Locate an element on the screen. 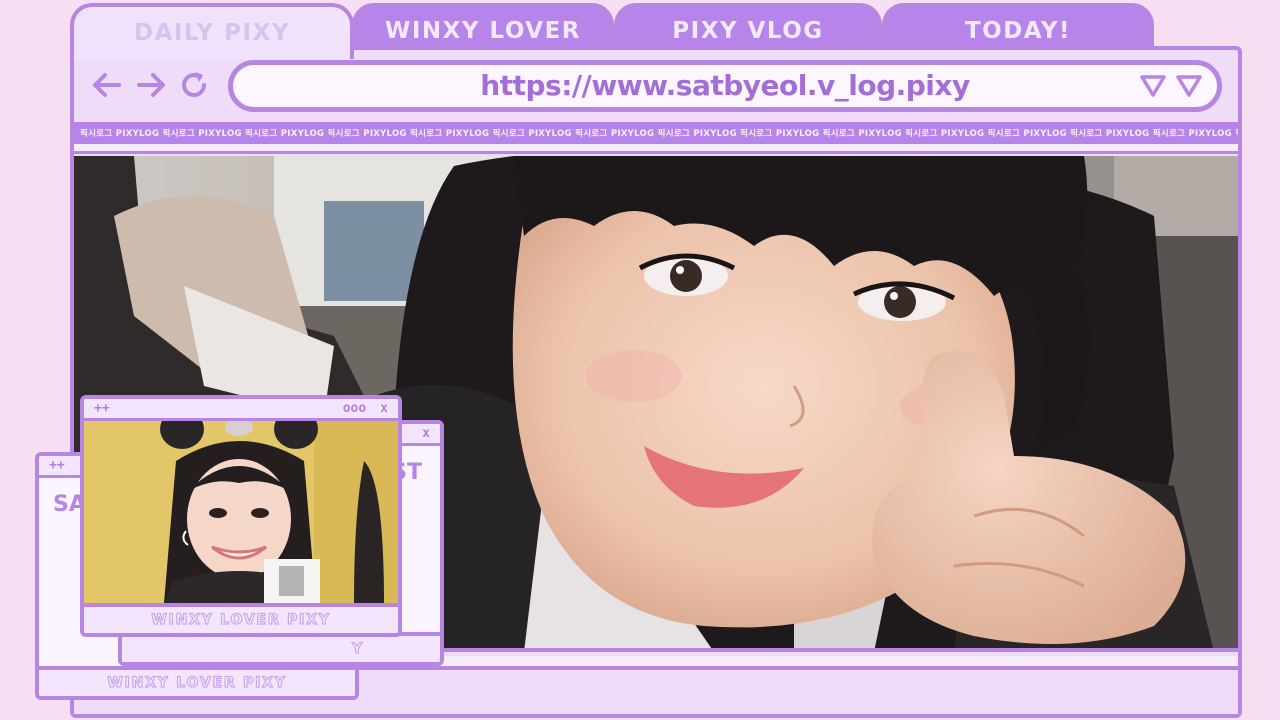  popup-window-front: ++ ooo x WINXY LOVER PIXY is located at coordinates (241, 516).